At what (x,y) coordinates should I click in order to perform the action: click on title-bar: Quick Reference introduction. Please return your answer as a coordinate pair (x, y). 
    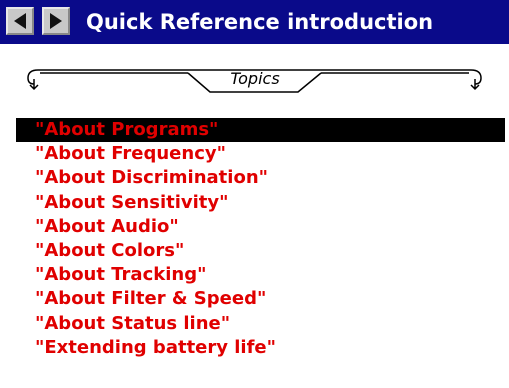
    Looking at the image, I should click on (254, 22).